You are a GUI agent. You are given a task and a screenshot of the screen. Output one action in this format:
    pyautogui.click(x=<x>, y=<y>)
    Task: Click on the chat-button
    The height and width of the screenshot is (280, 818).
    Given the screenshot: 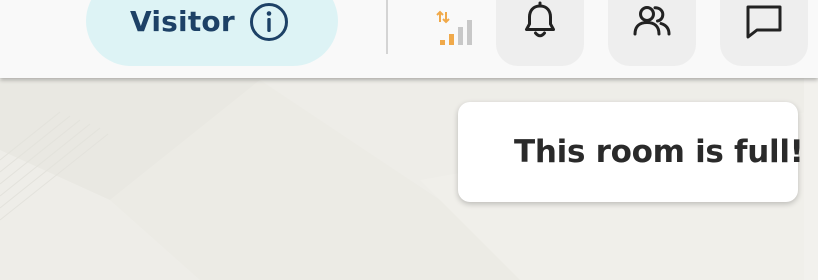 What is the action you would take?
    pyautogui.click(x=764, y=33)
    